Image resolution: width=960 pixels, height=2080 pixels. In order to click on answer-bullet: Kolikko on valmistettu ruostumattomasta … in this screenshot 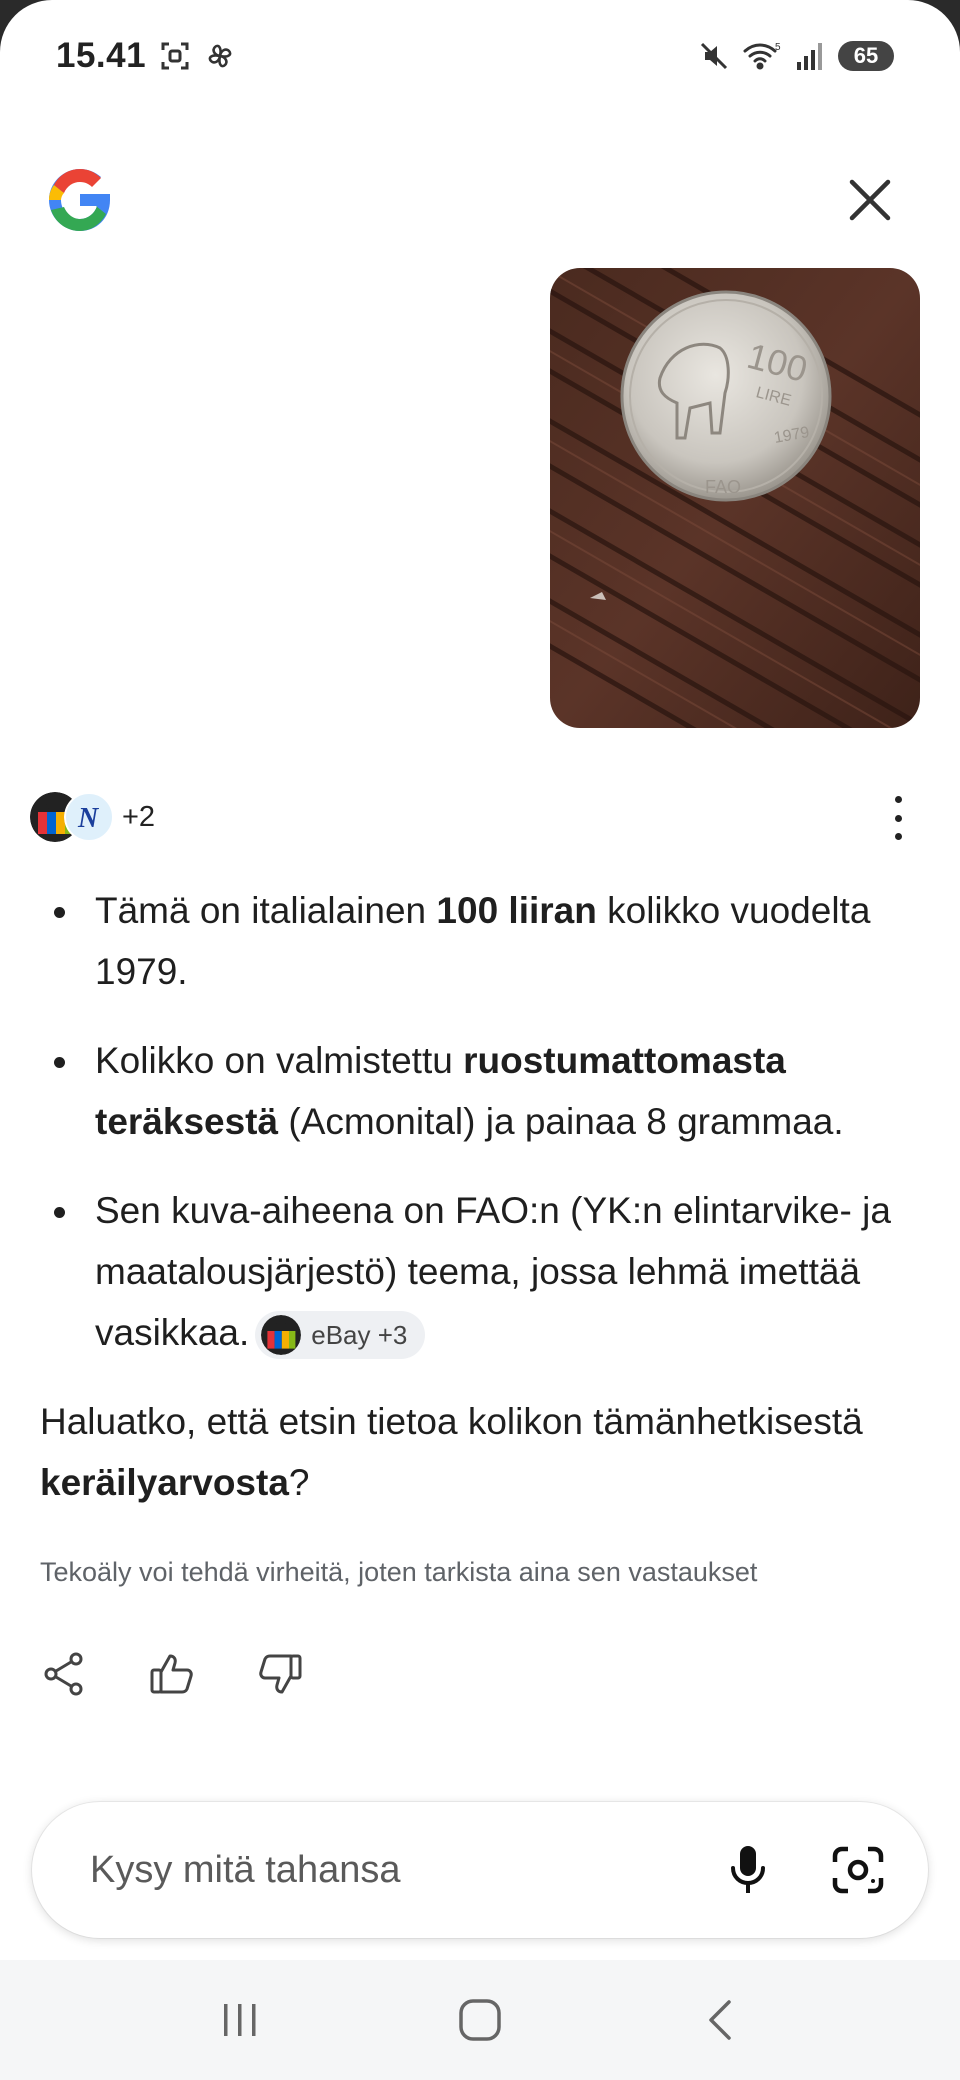, I will do `click(480, 1091)`.